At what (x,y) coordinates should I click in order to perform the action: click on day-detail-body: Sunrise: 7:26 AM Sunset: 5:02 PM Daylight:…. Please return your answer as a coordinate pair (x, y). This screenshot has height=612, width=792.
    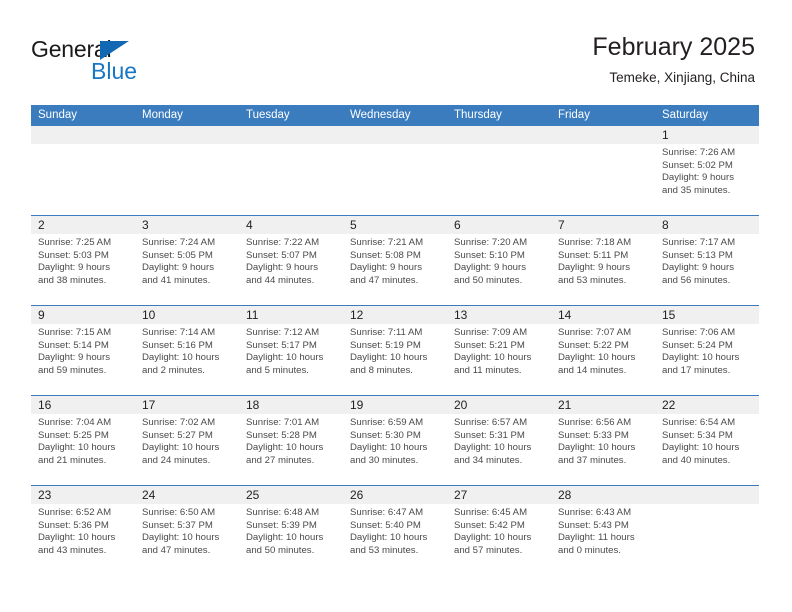
    Looking at the image, I should click on (707, 170).